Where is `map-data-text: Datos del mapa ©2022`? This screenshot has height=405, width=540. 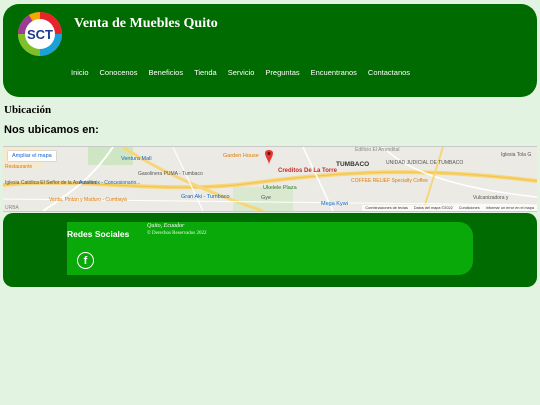
map-data-text: Datos del mapa ©2022 is located at coordinates (433, 208).